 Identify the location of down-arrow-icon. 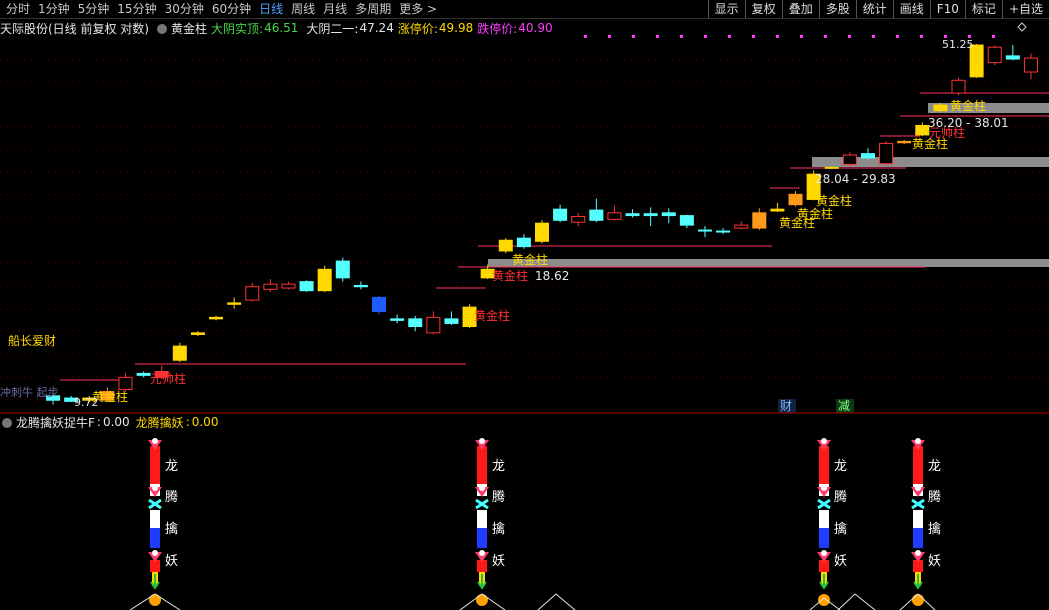
(155, 582).